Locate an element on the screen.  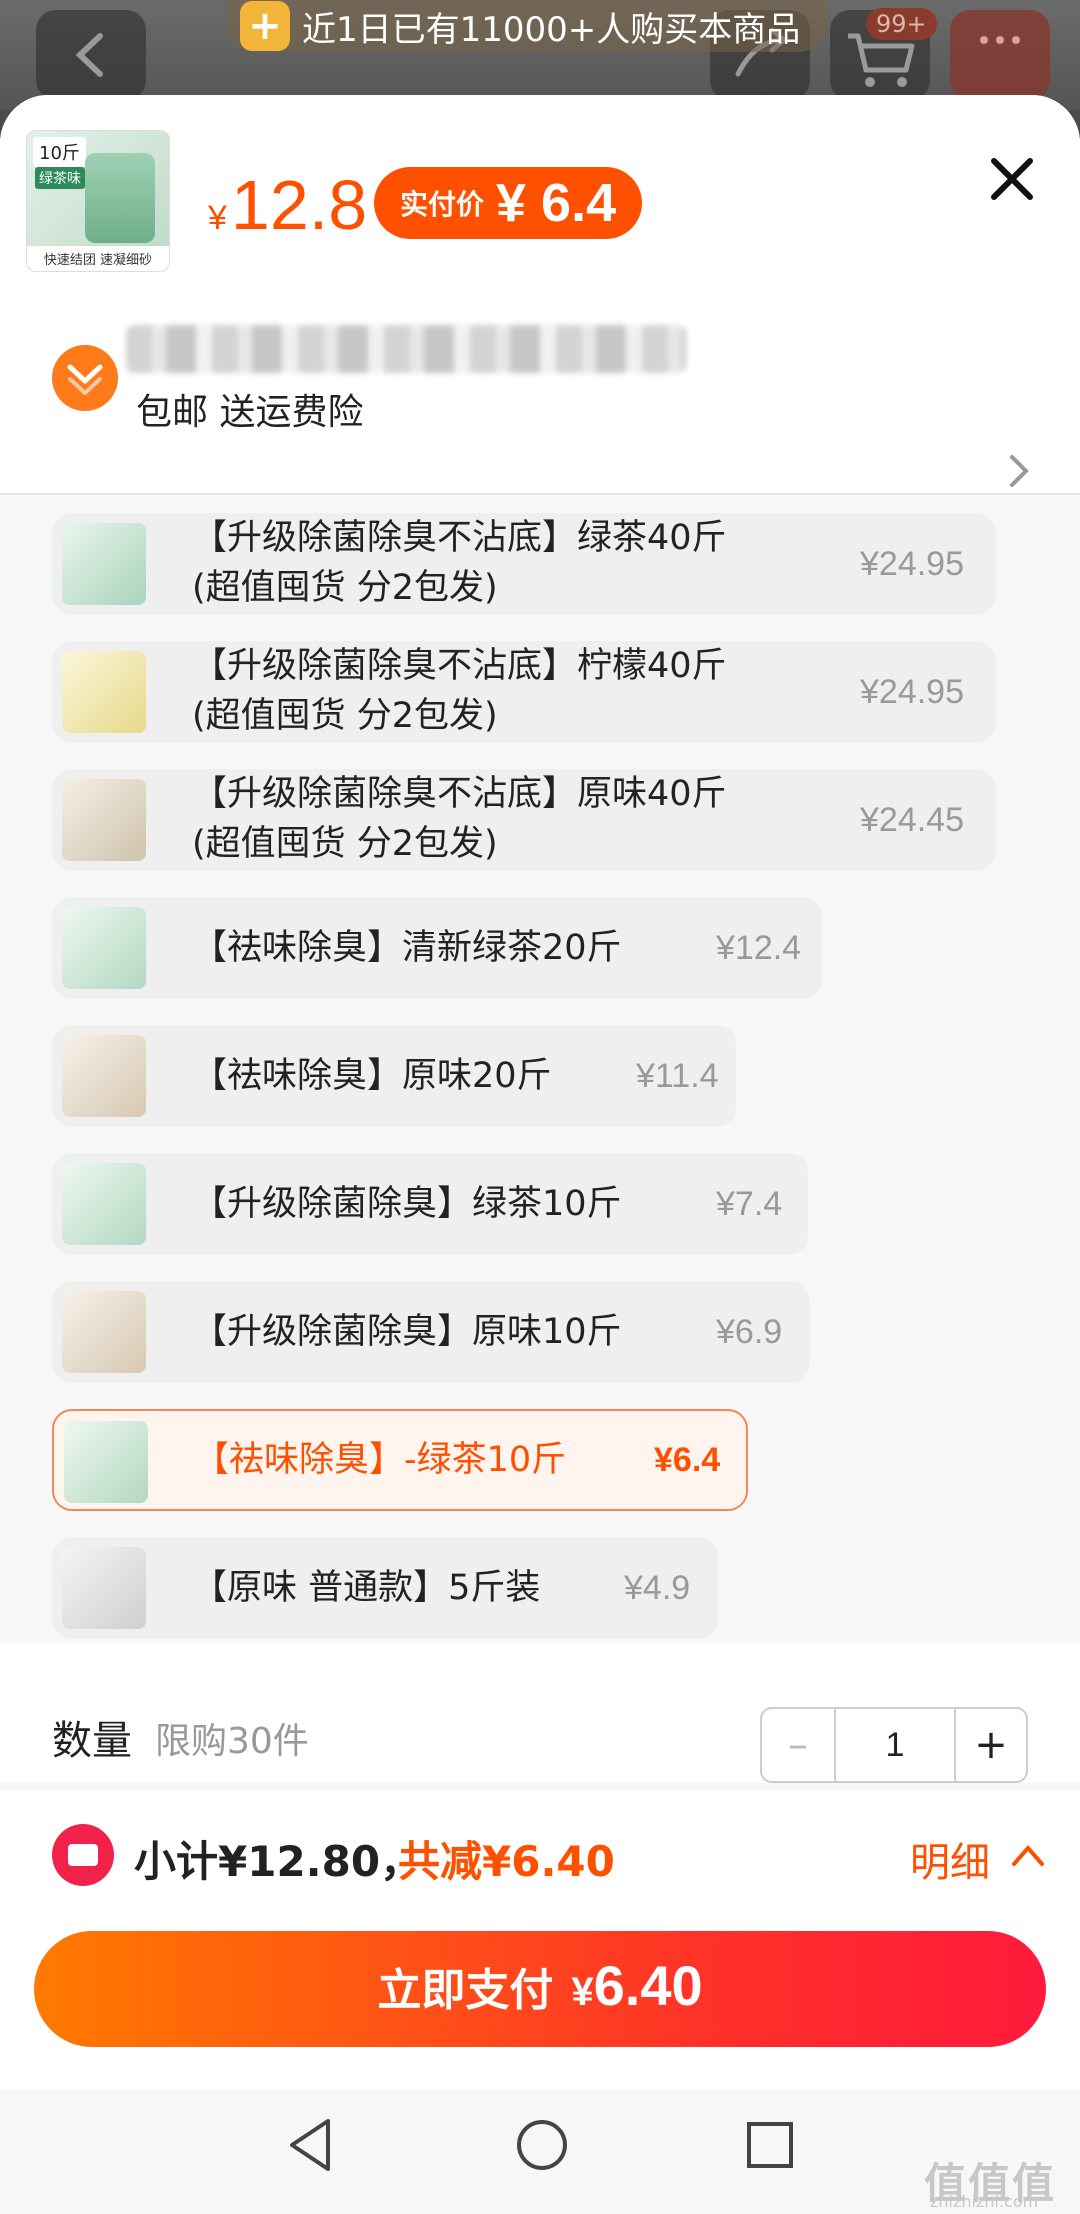
option-price: ¥11.4 is located at coordinates (677, 1076).